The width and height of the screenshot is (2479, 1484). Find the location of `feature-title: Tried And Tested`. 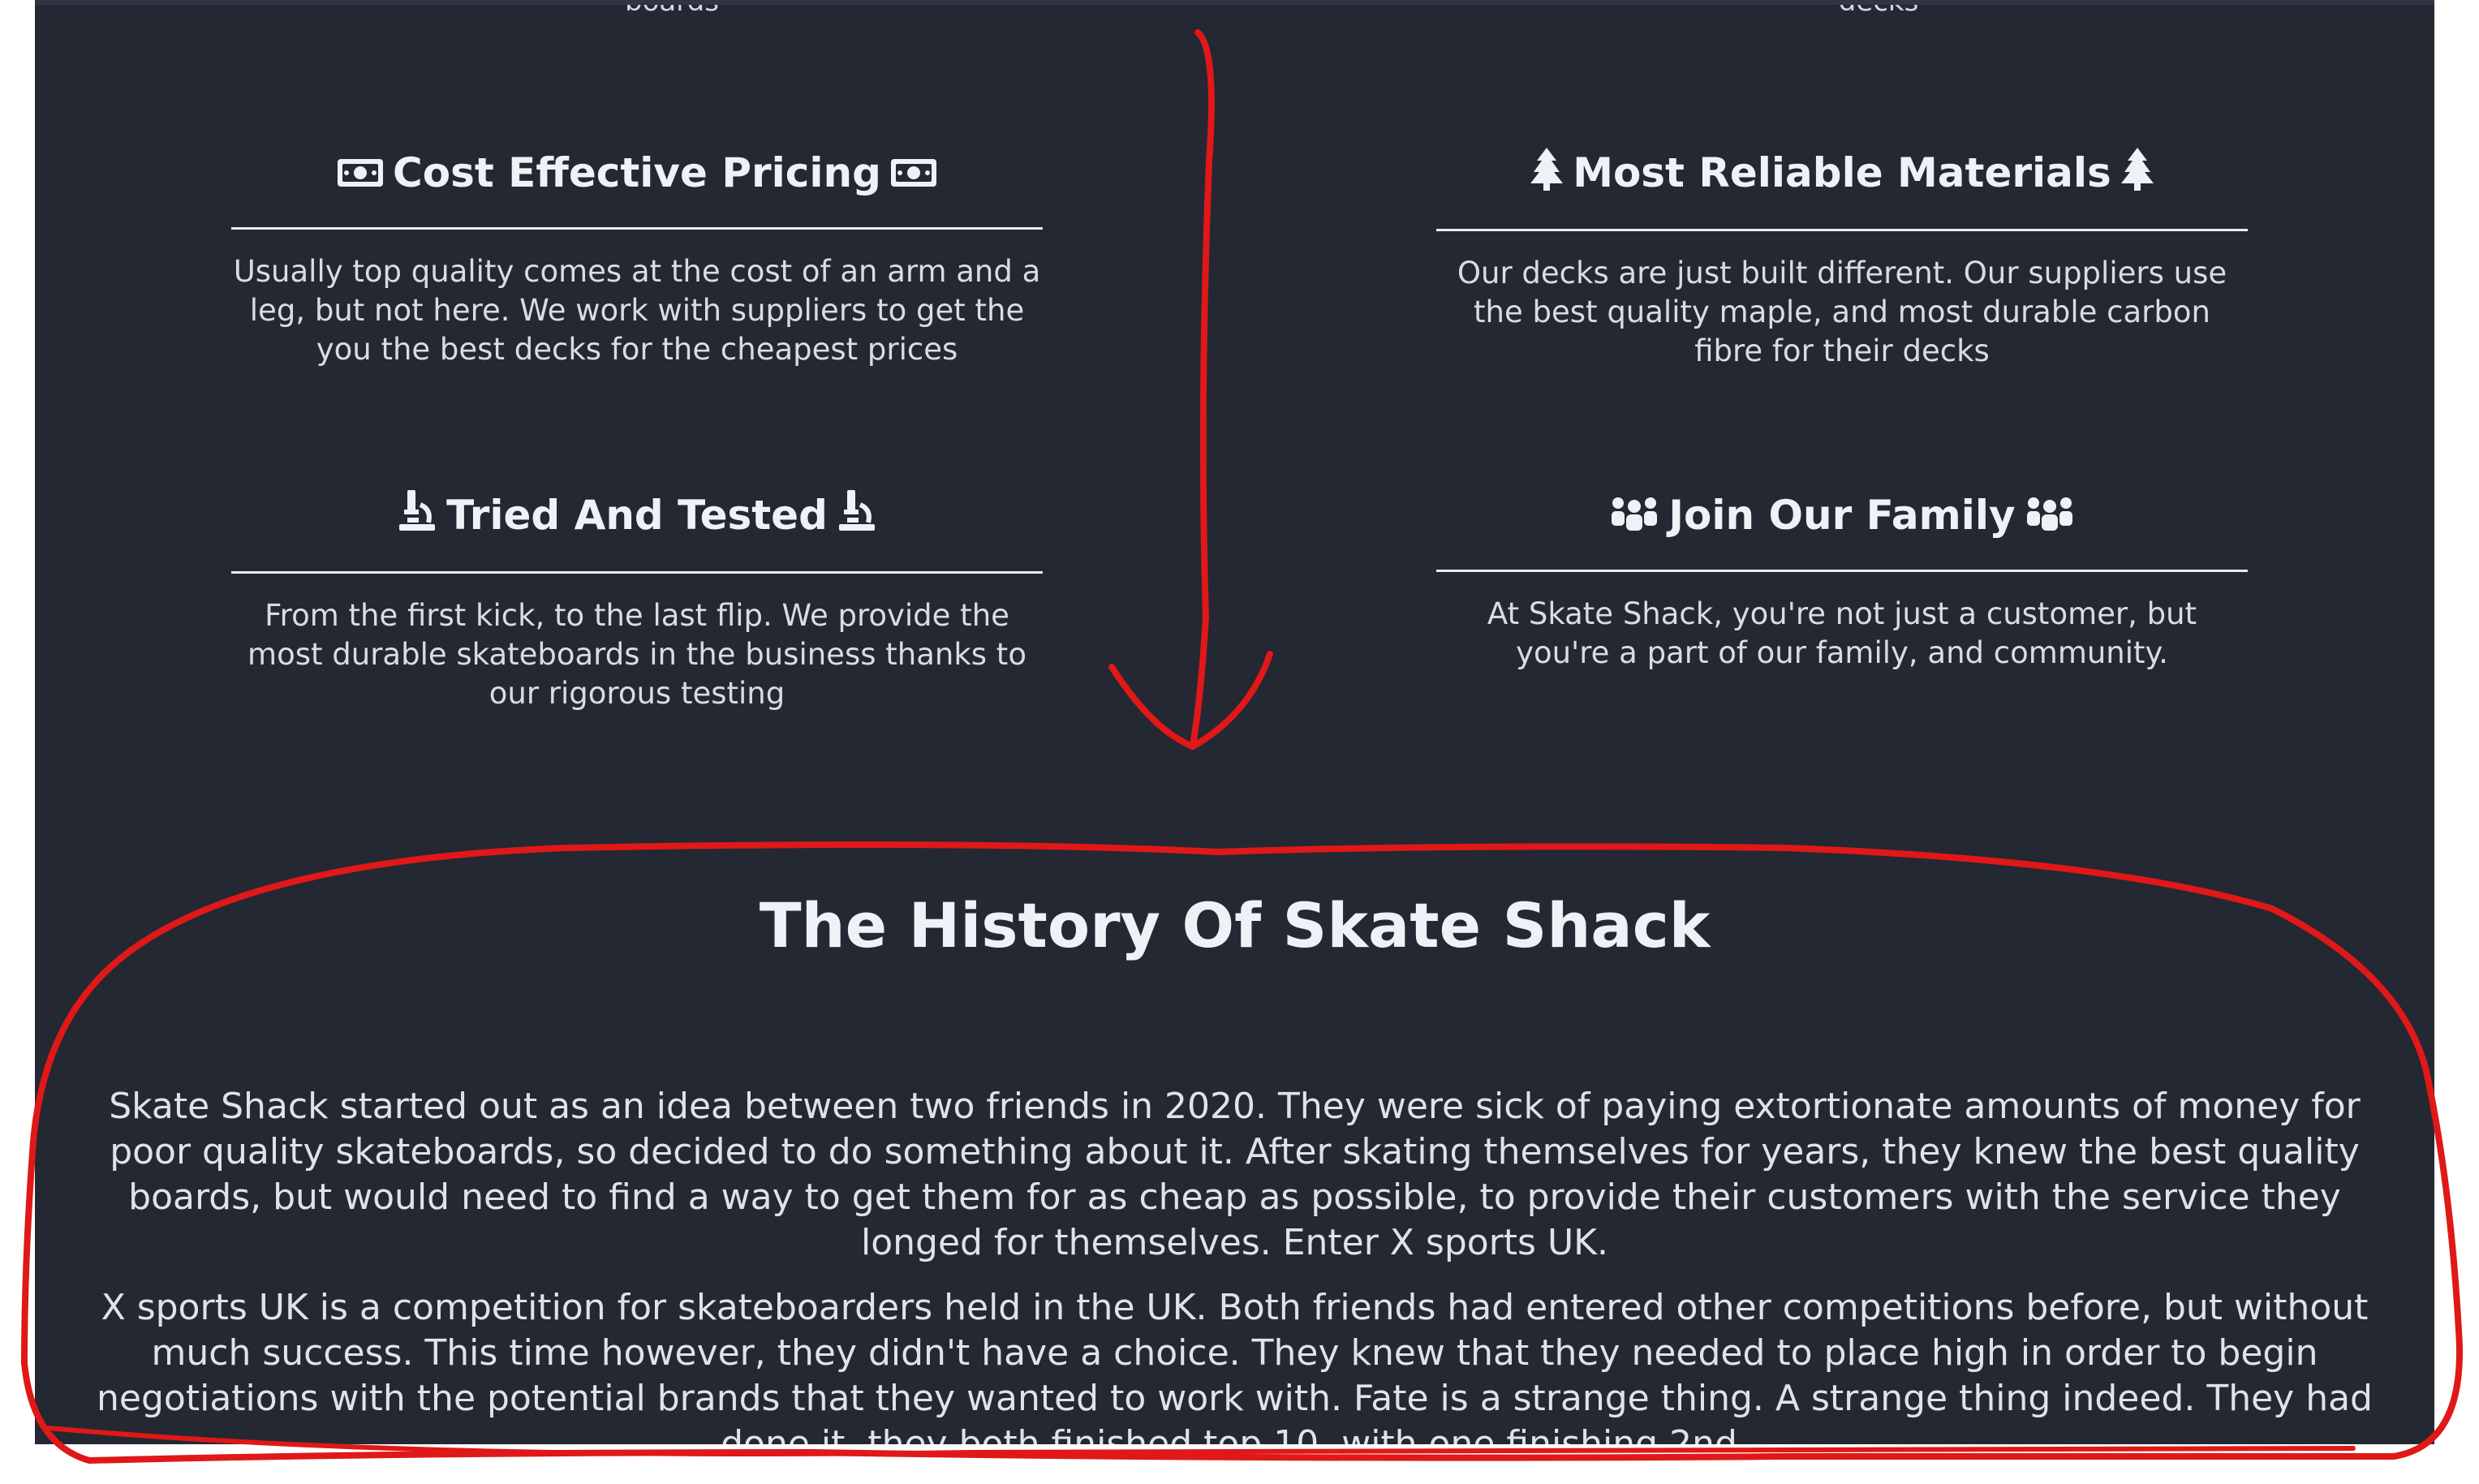

feature-title: Tried And Tested is located at coordinates (637, 515).